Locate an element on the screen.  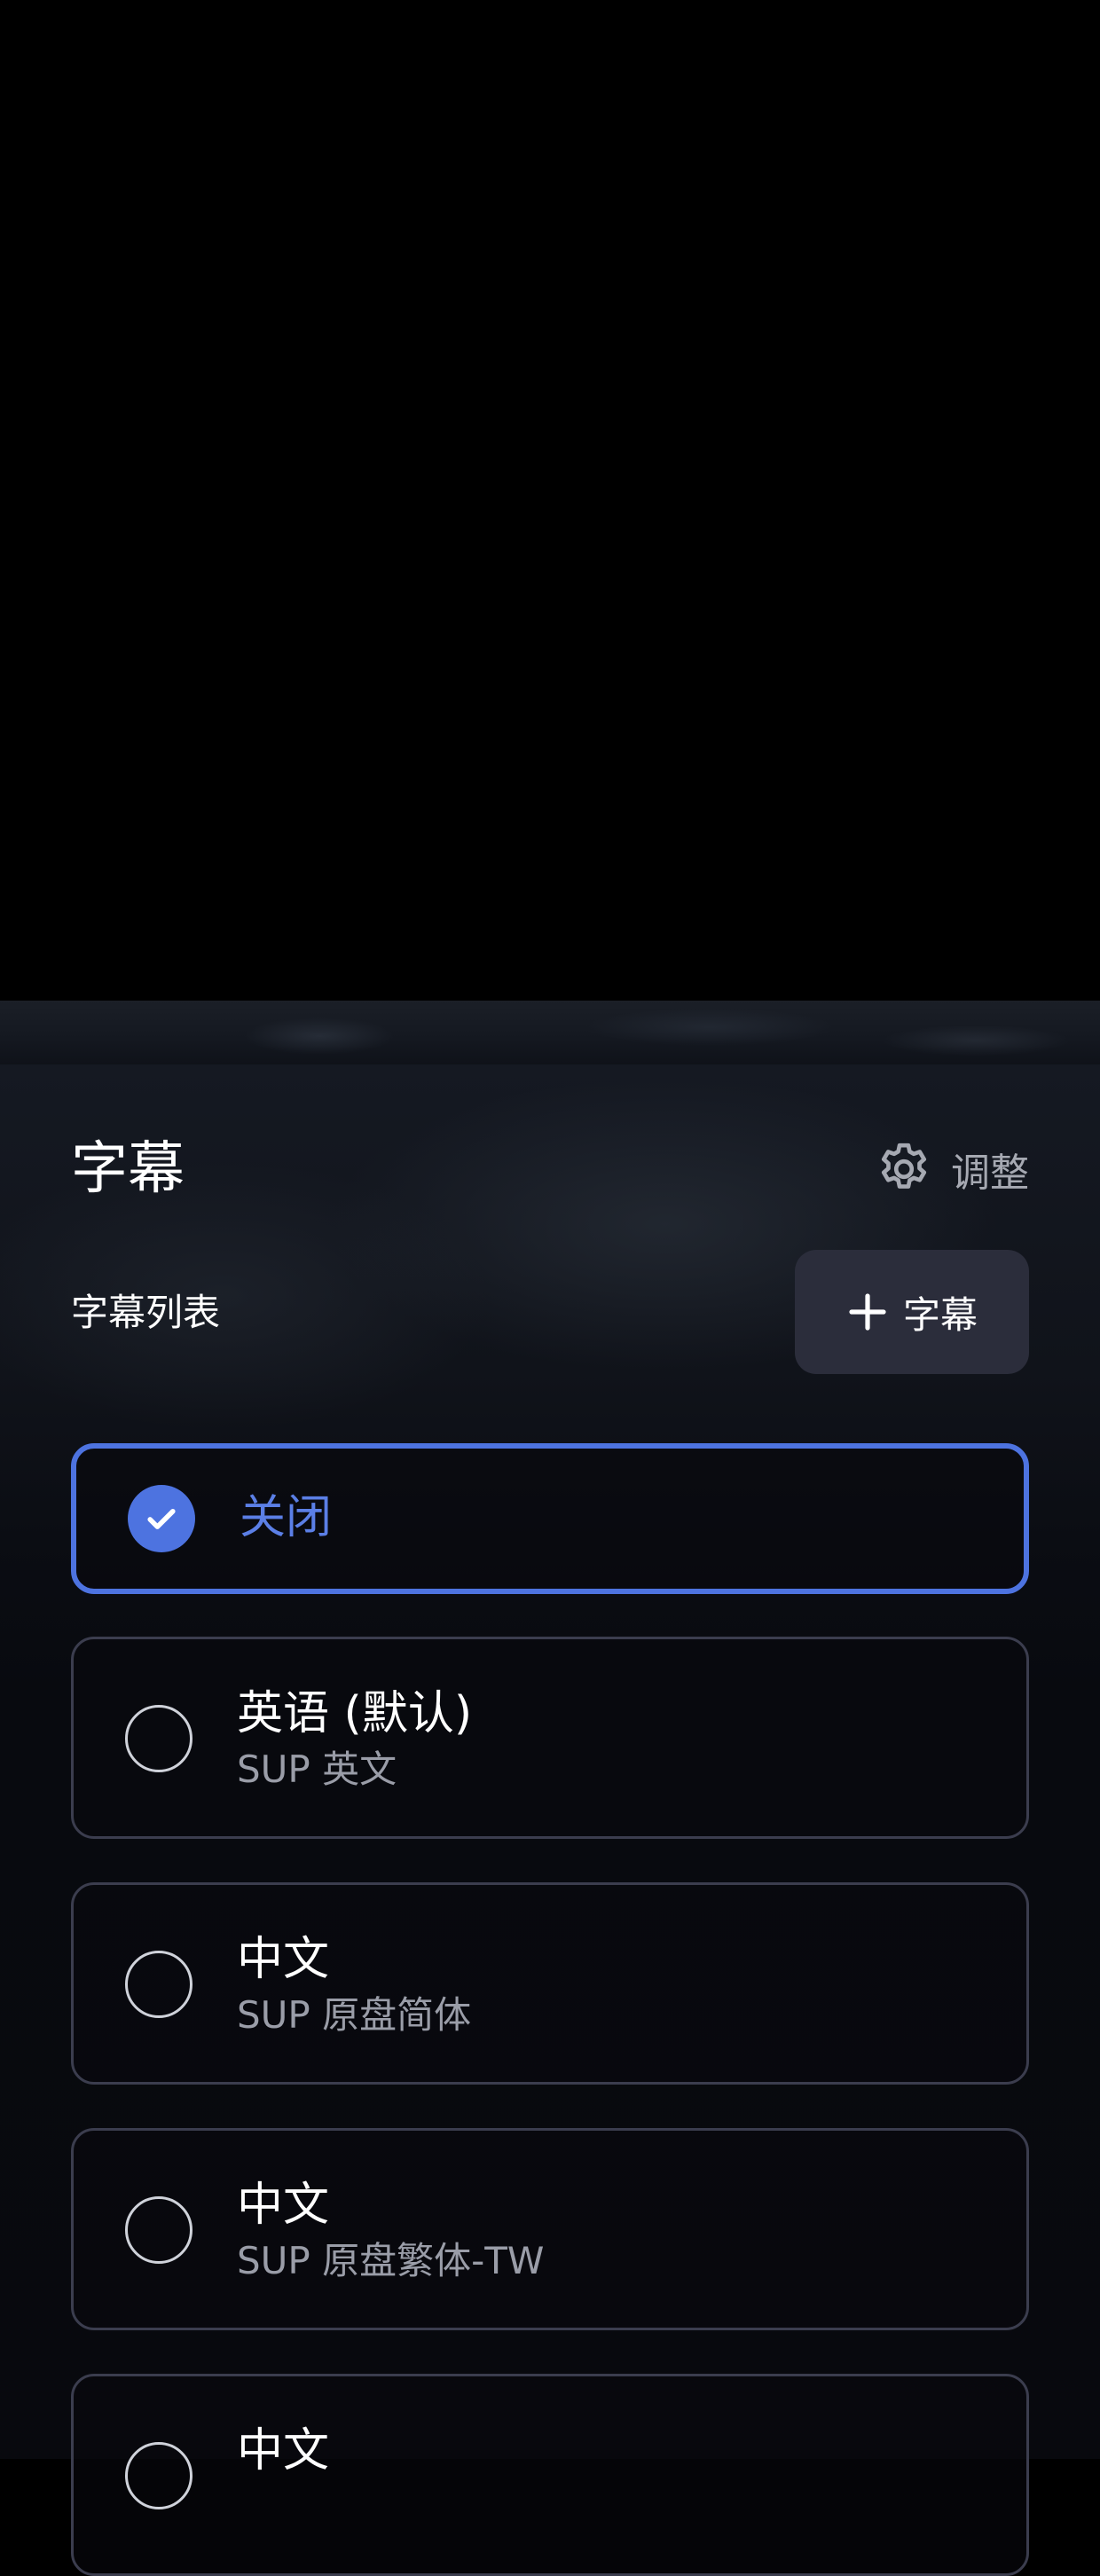
plus-icon is located at coordinates (867, 1312).